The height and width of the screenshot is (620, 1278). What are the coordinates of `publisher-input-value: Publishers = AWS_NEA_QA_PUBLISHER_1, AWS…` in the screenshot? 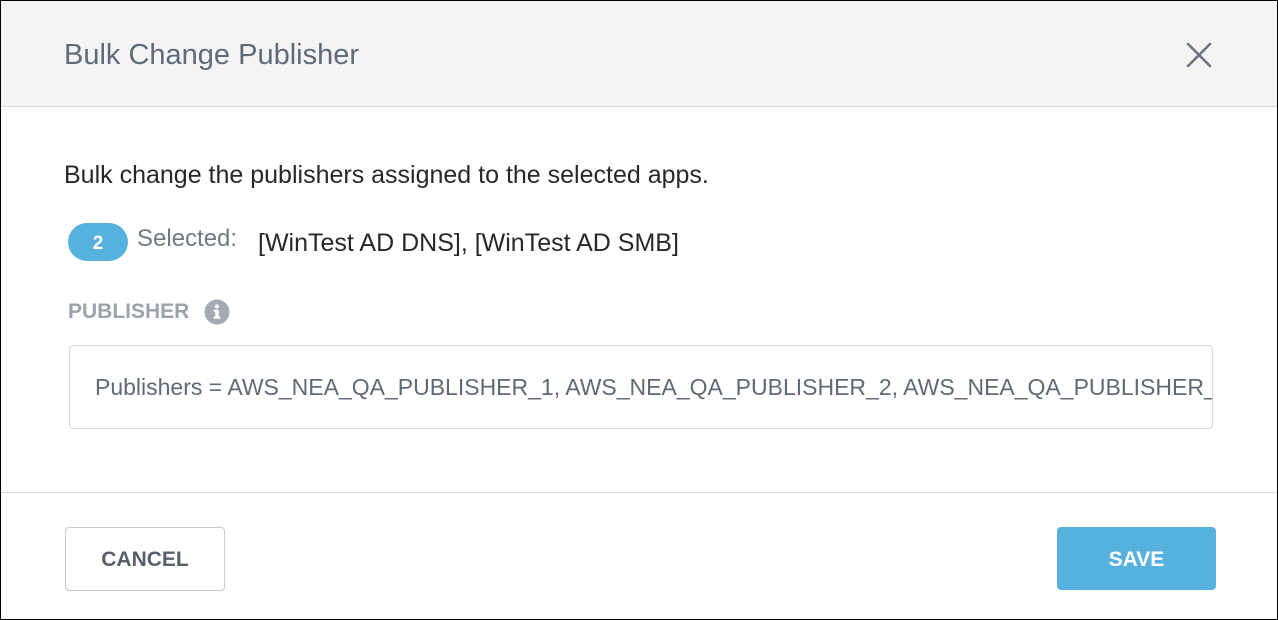 It's located at (654, 387).